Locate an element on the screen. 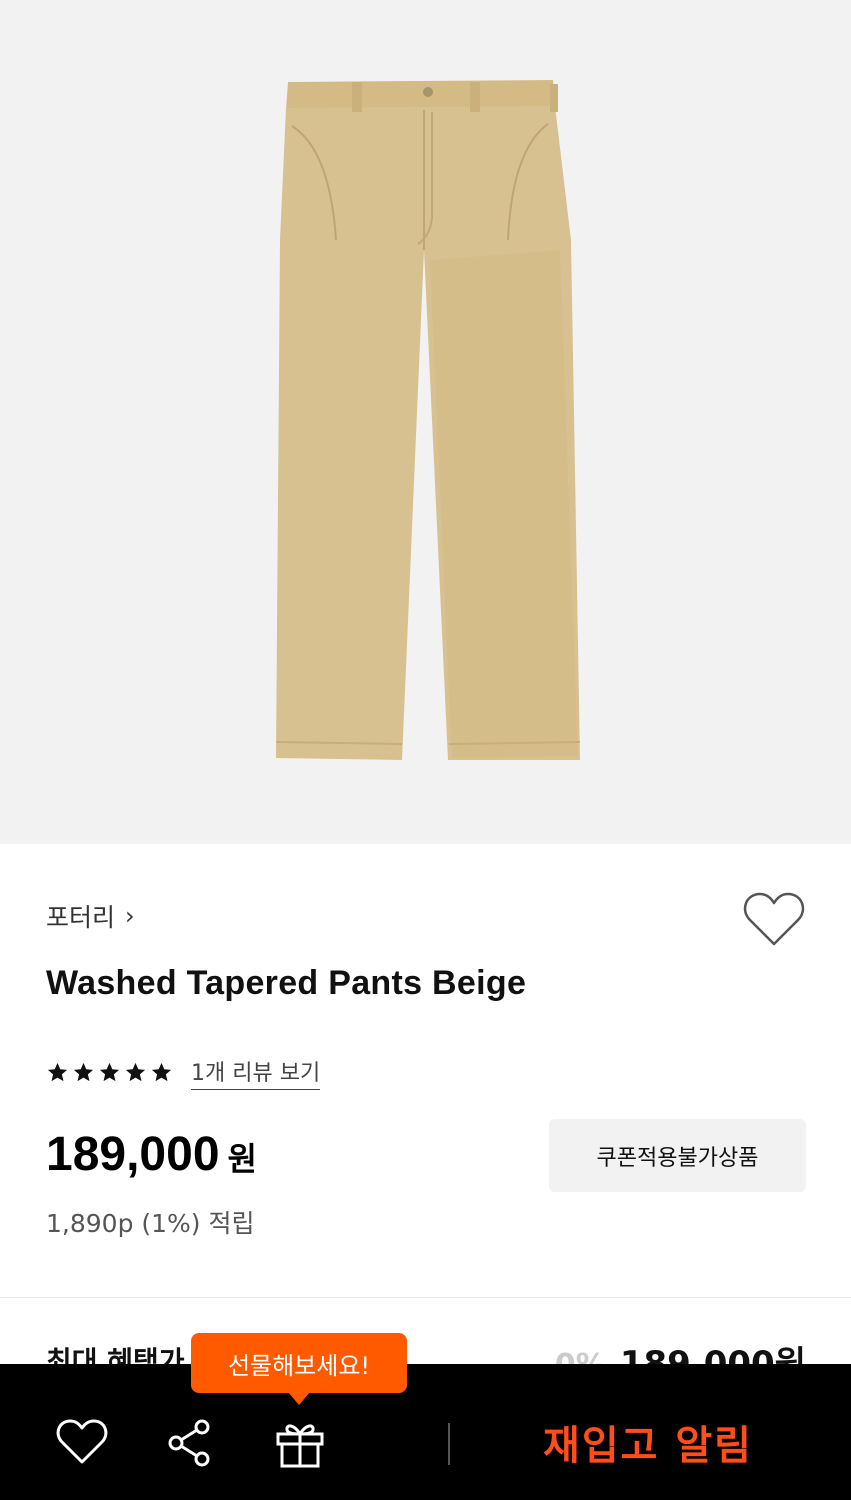  rating-row: 1개 리뷰 보기 is located at coordinates (183, 1072).